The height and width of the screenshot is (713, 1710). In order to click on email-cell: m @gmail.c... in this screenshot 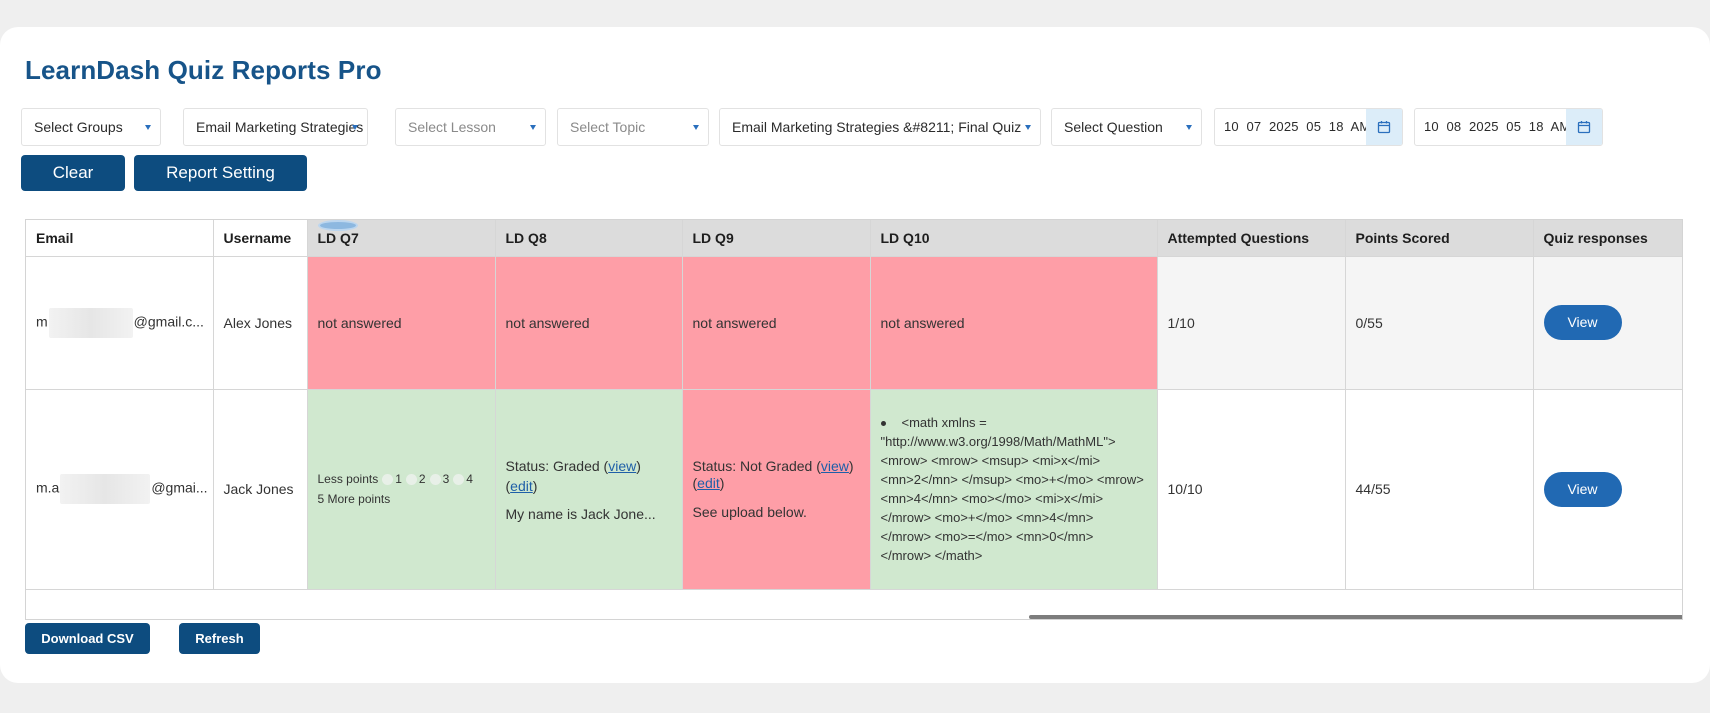, I will do `click(120, 323)`.